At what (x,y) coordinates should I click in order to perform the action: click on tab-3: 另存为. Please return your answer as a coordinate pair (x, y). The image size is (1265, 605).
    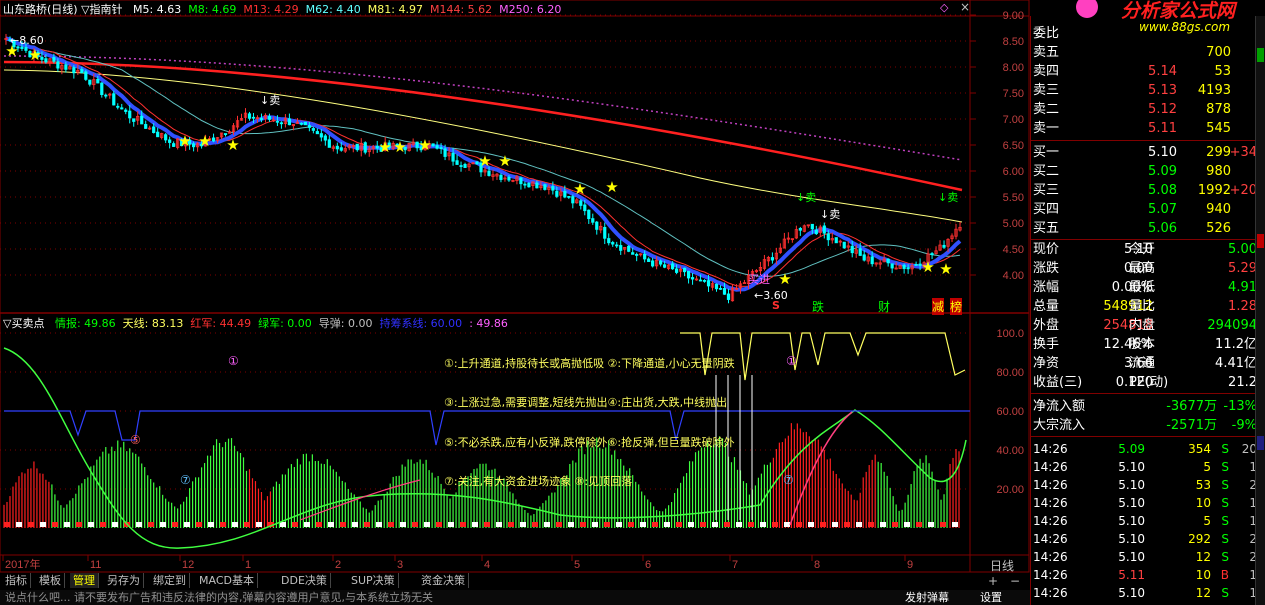
    Looking at the image, I should click on (124, 580).